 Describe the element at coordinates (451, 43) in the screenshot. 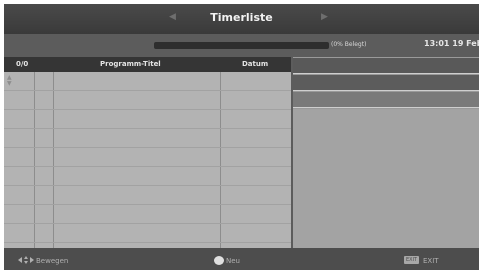

I see `clock: 13:01 19 Feb` at that location.